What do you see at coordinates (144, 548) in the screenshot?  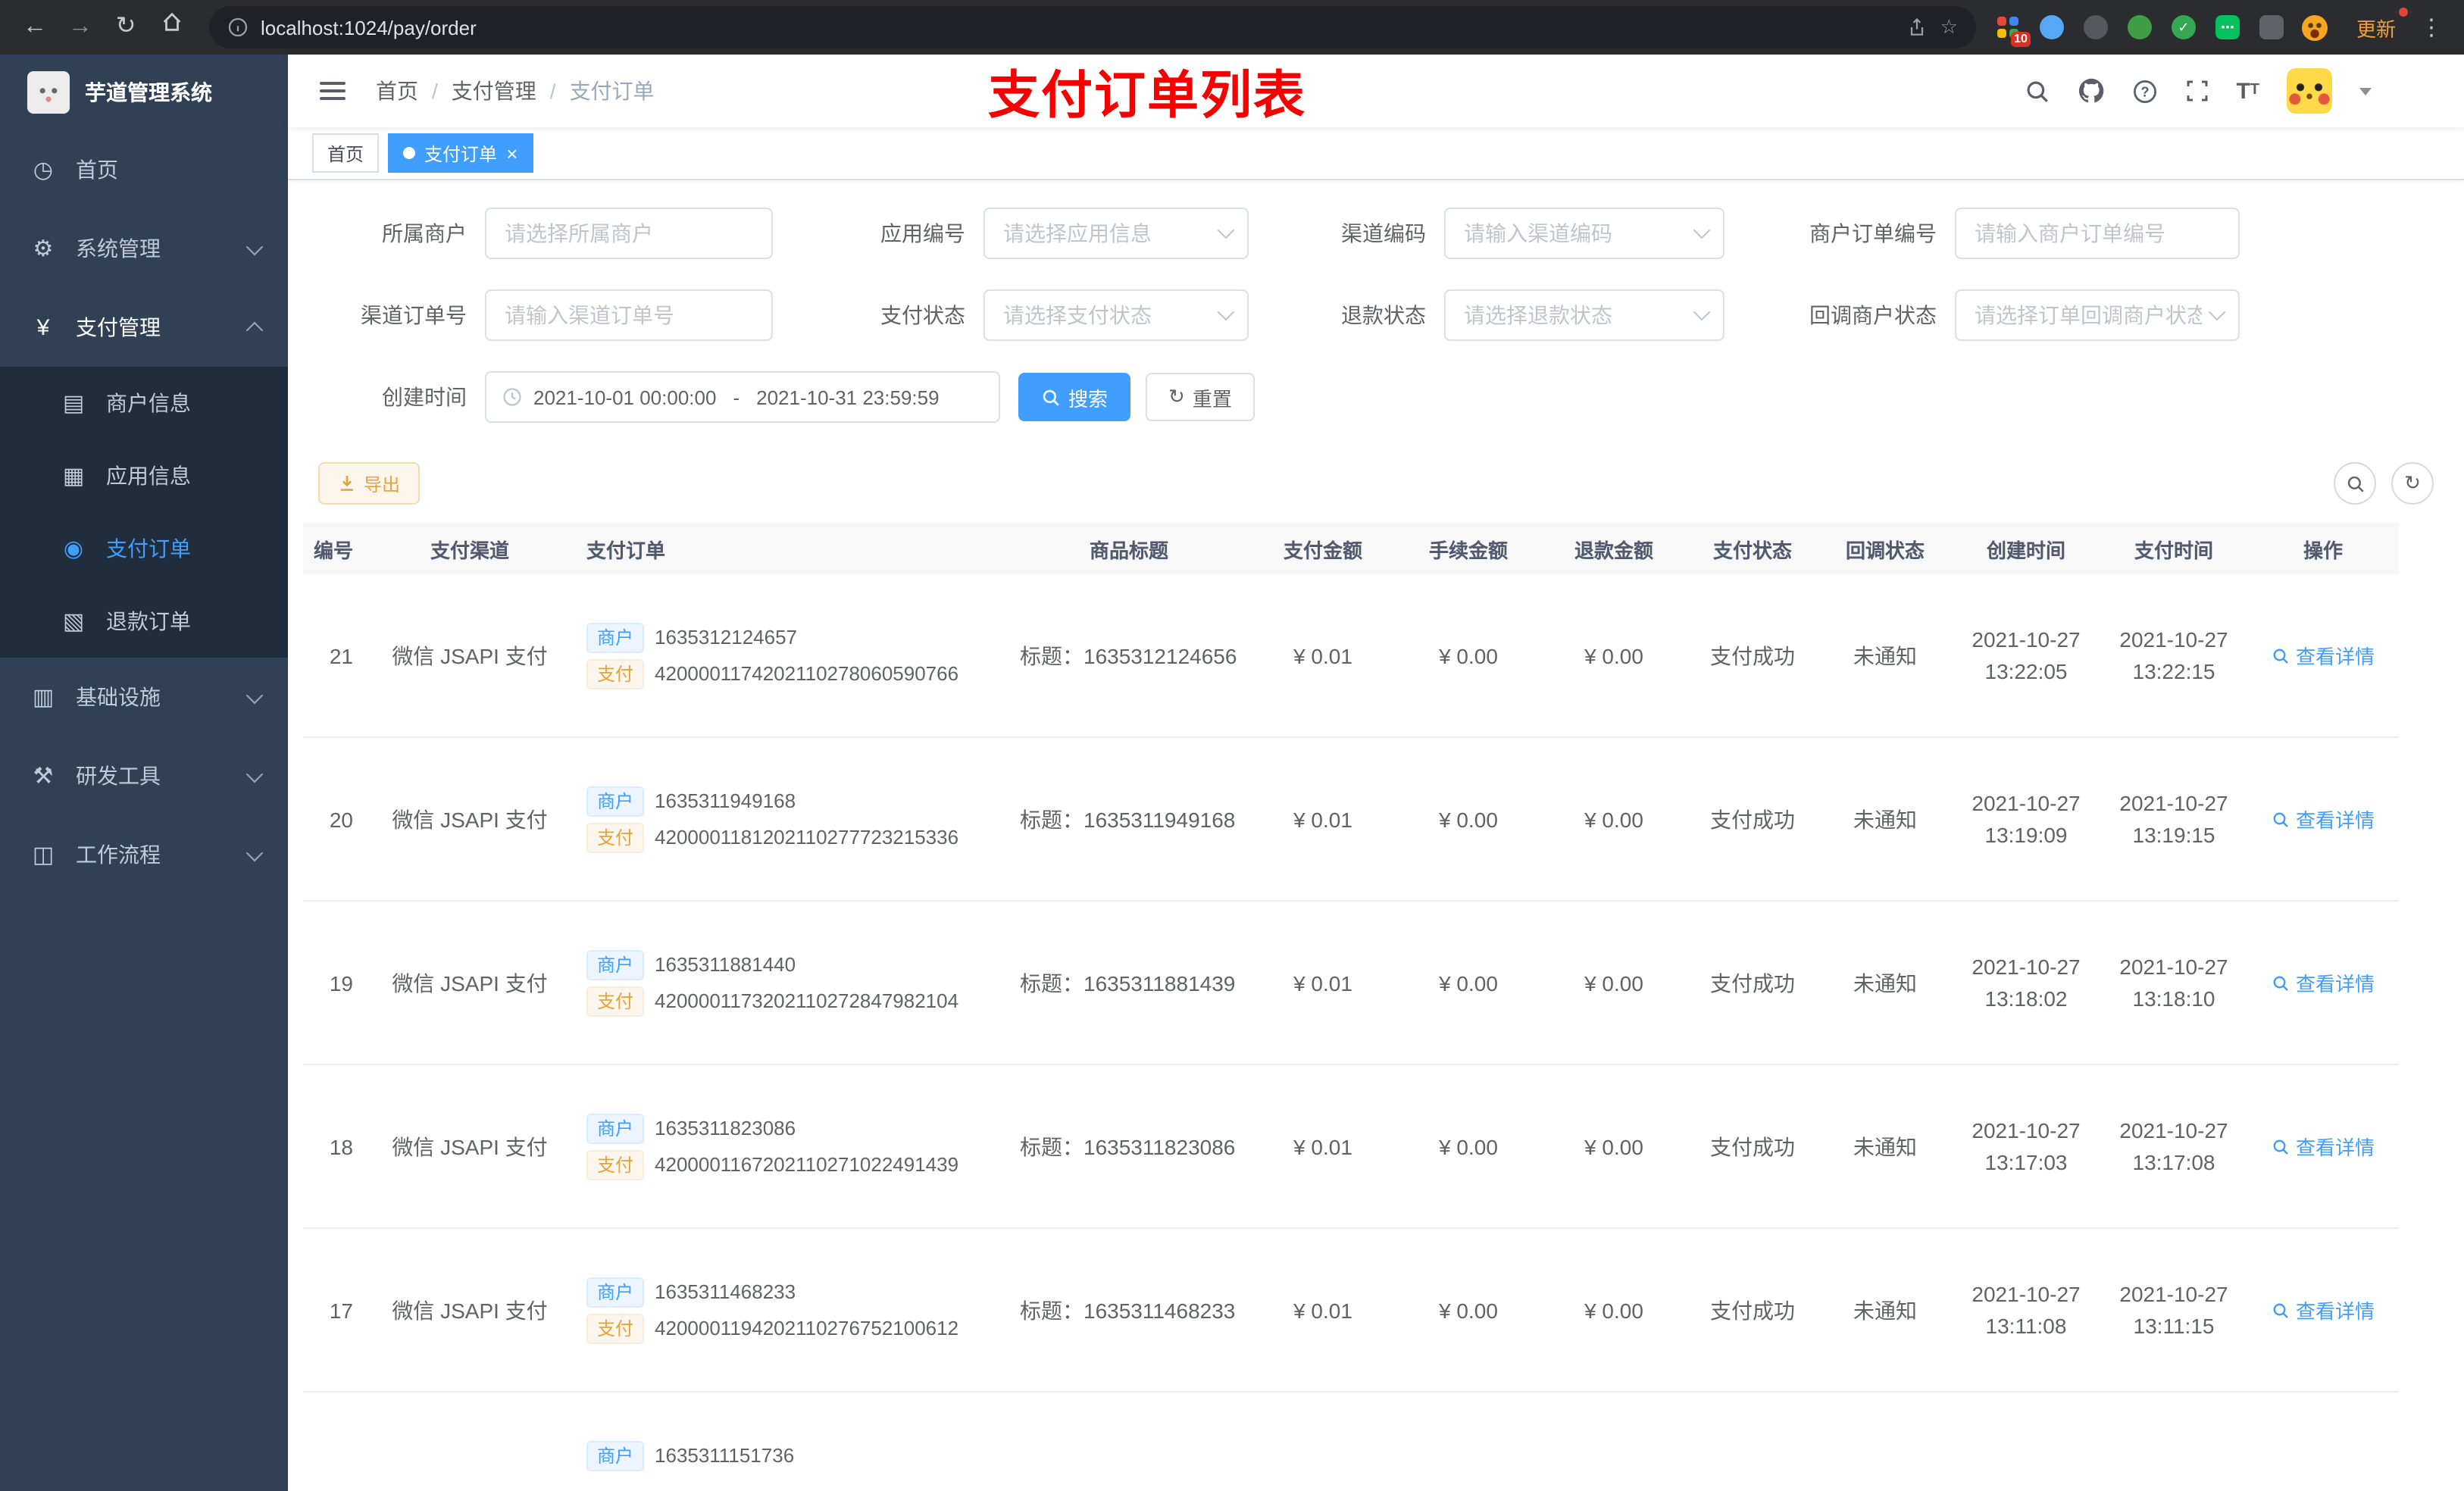 I see `sidebar-item-pay-order: ◉ 支付订单` at bounding box center [144, 548].